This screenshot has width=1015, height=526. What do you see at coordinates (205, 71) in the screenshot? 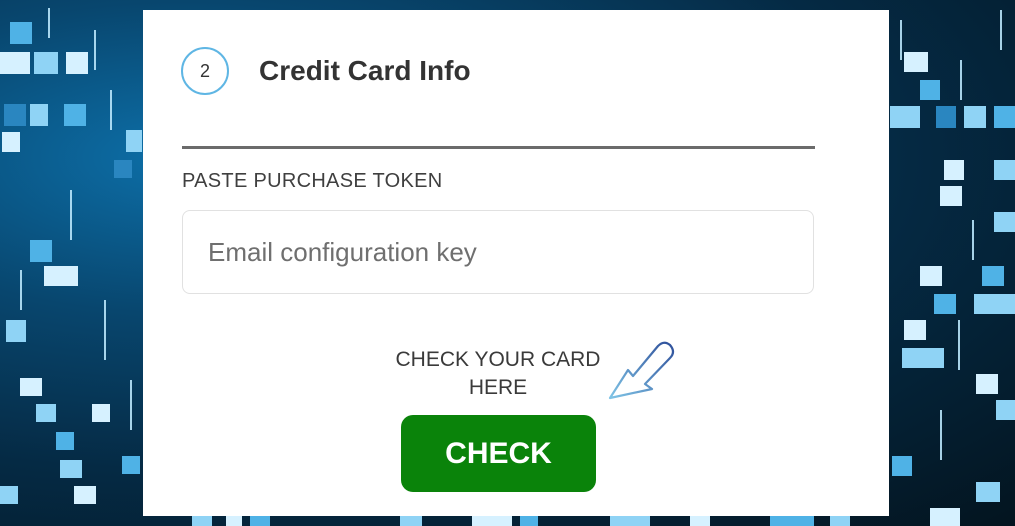
I see `step-number-badge: 2` at bounding box center [205, 71].